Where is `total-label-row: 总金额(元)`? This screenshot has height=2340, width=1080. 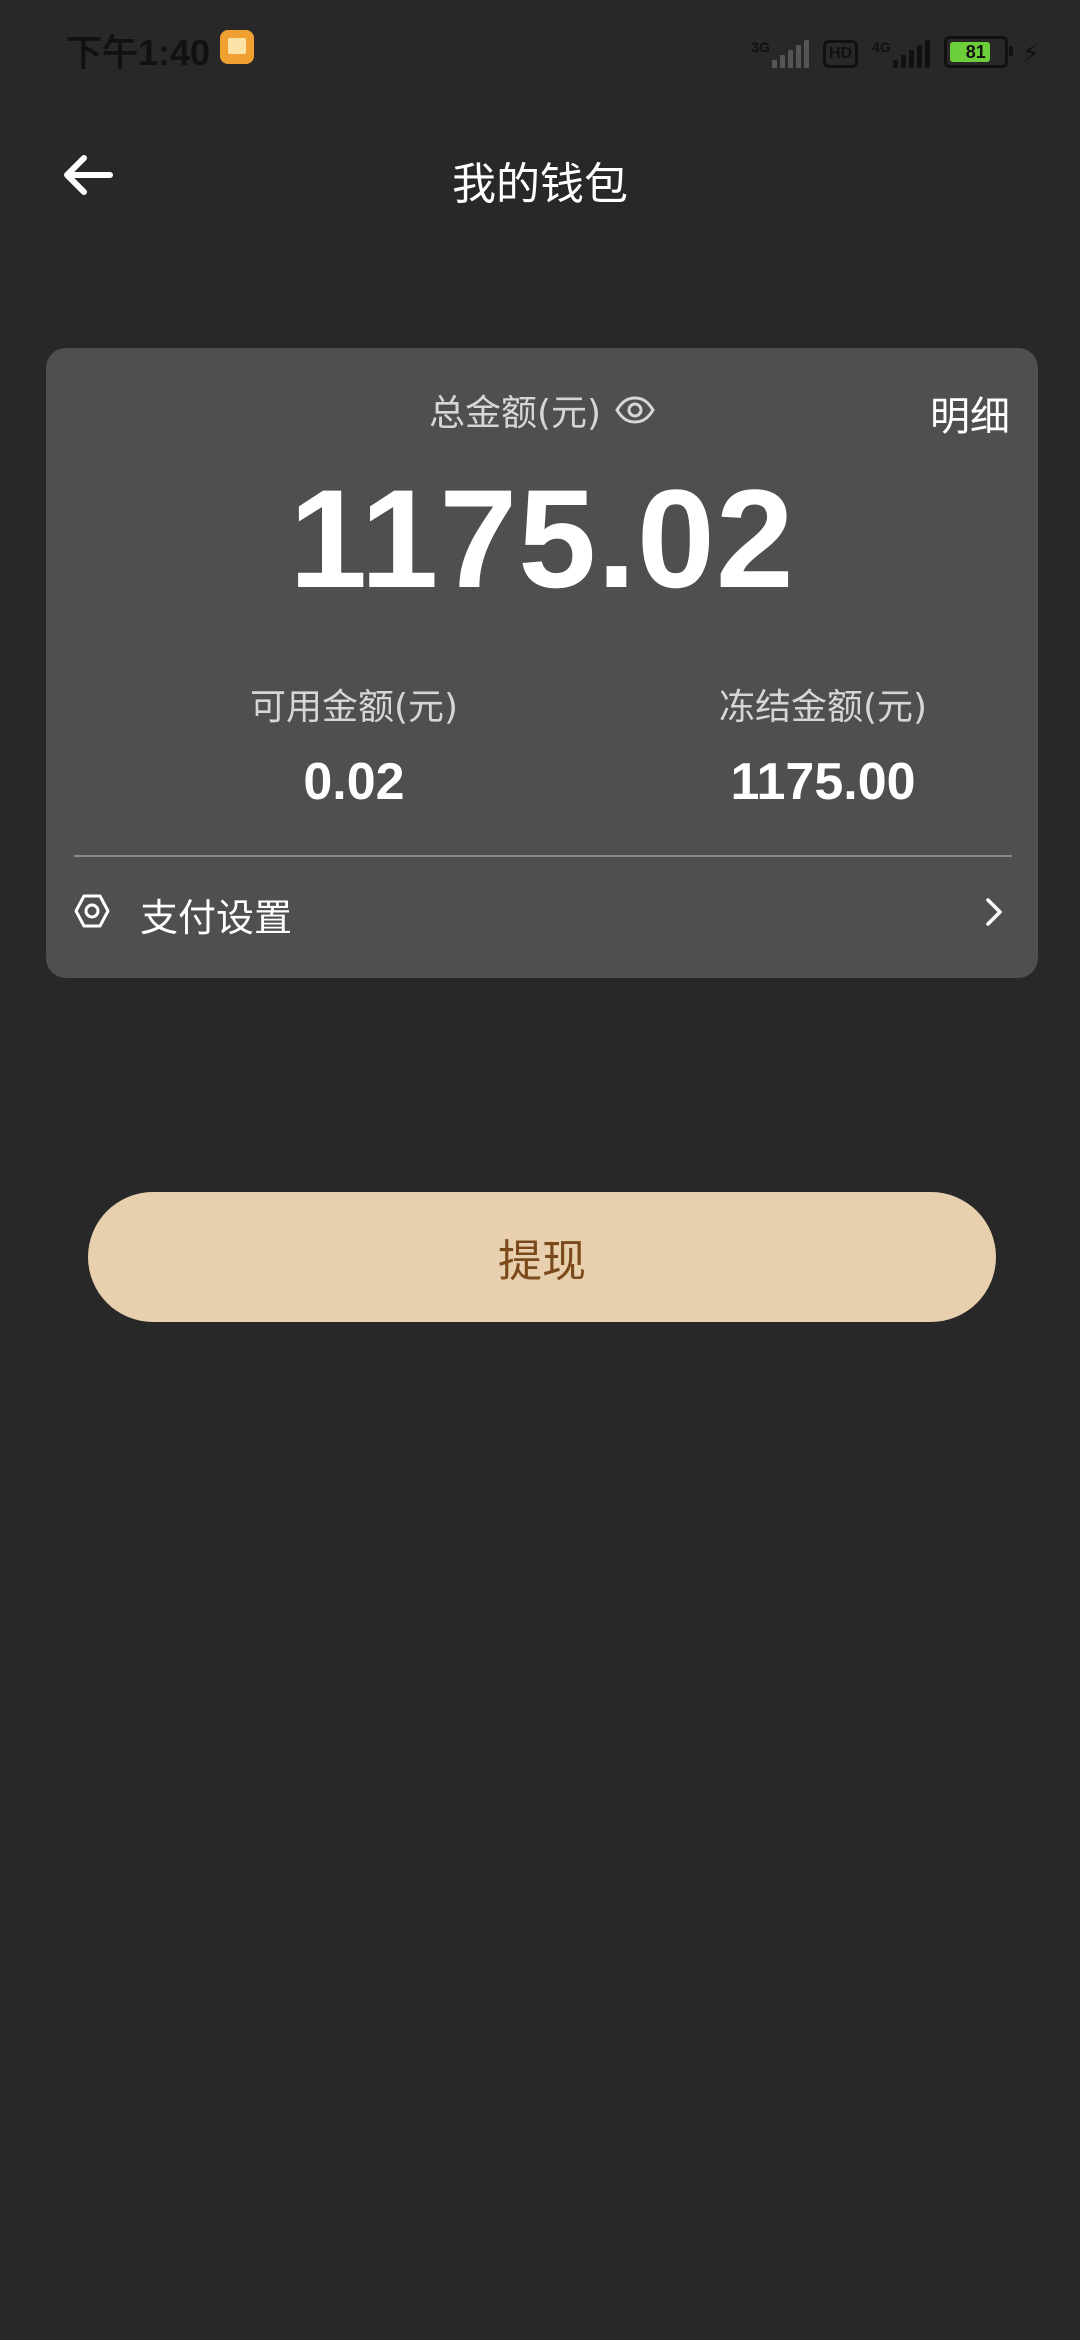 total-label-row: 总金额(元) is located at coordinates (542, 410).